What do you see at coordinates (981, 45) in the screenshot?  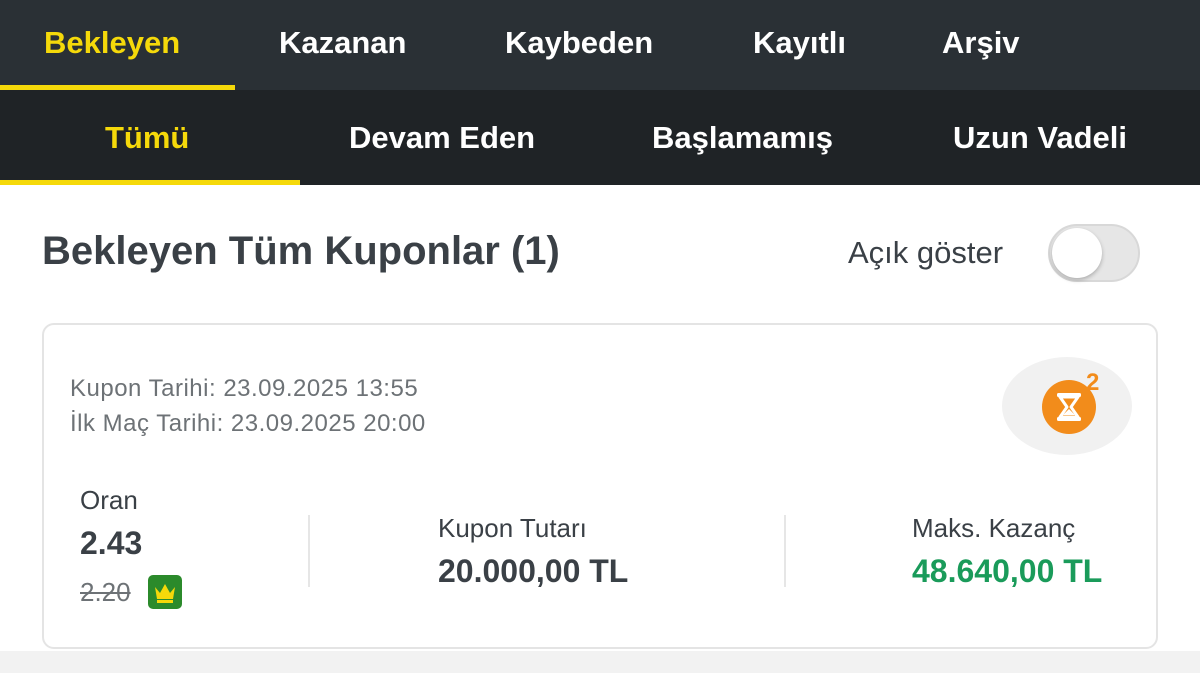 I see `tab-arsiv: Arşiv` at bounding box center [981, 45].